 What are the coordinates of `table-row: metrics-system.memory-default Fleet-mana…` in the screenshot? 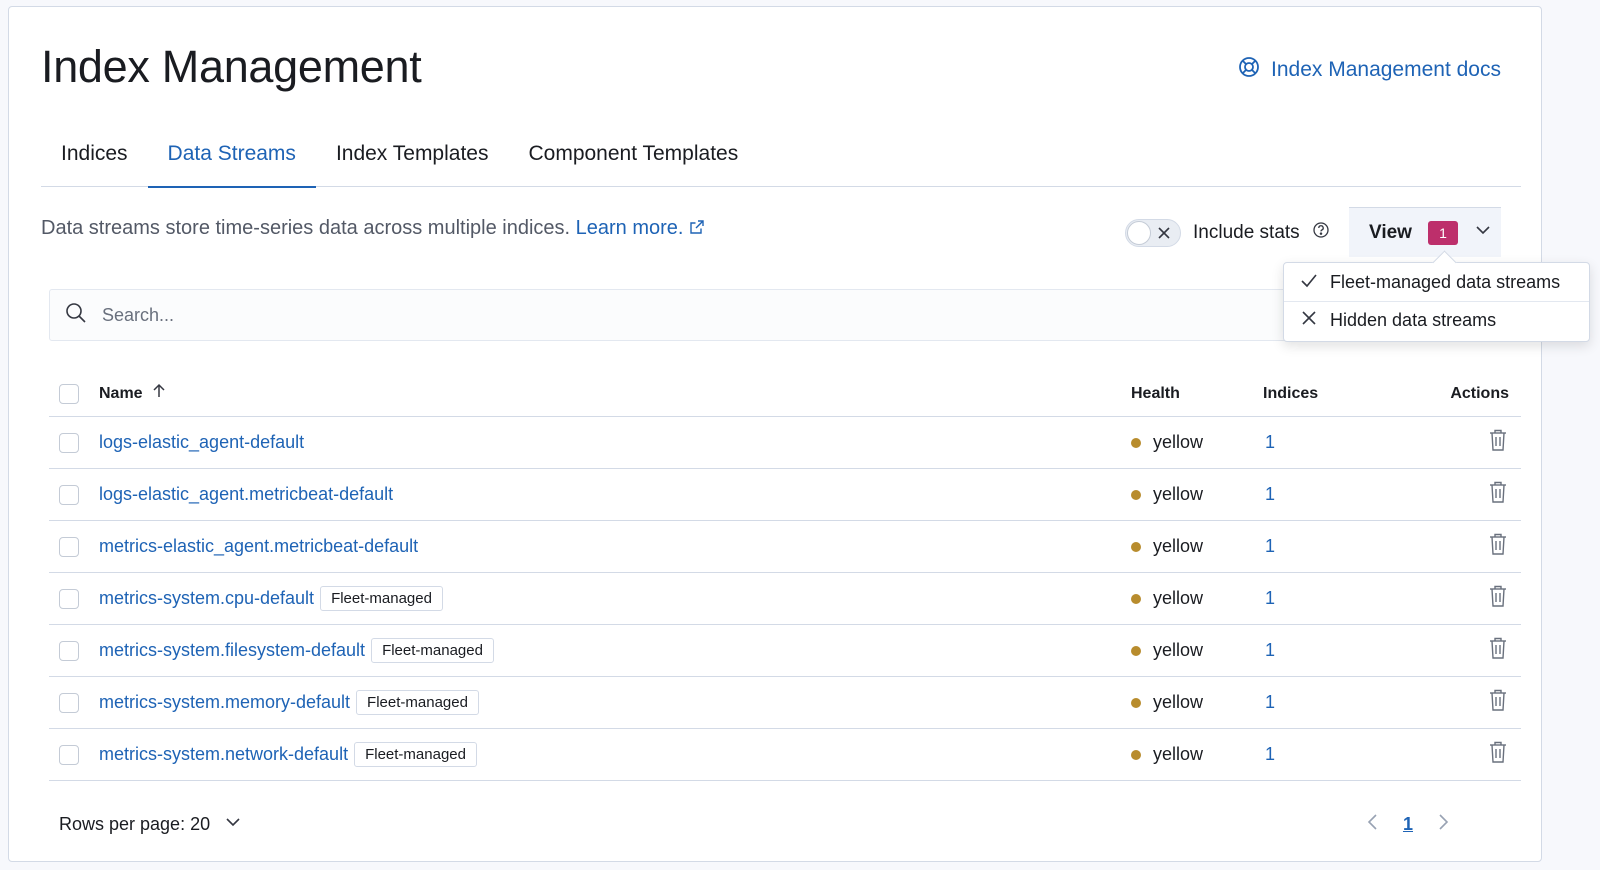 It's located at (785, 703).